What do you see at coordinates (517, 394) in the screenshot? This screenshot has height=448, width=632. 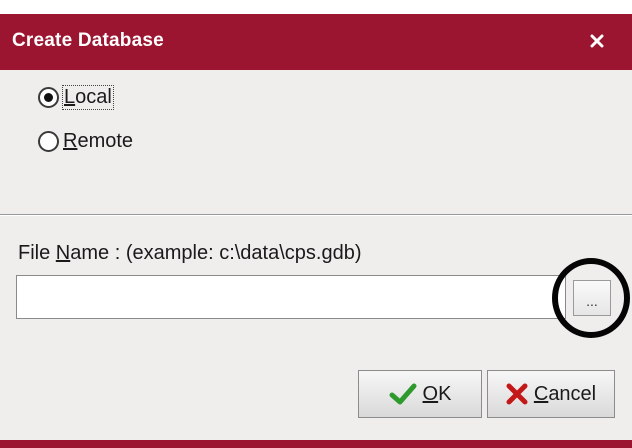 I see `x-icon` at bounding box center [517, 394].